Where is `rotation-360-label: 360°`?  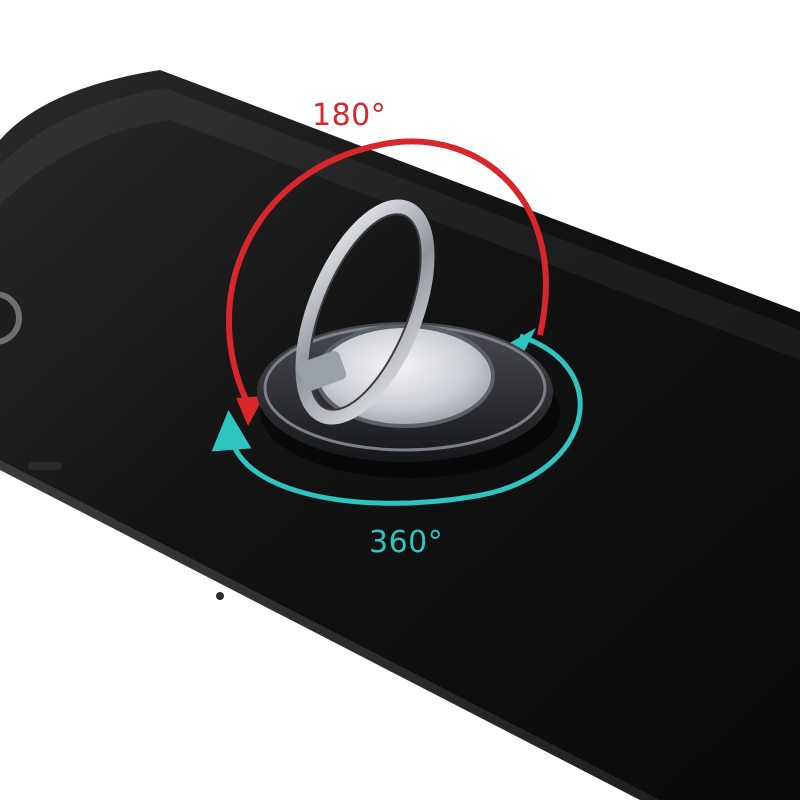
rotation-360-label: 360° is located at coordinates (406, 542).